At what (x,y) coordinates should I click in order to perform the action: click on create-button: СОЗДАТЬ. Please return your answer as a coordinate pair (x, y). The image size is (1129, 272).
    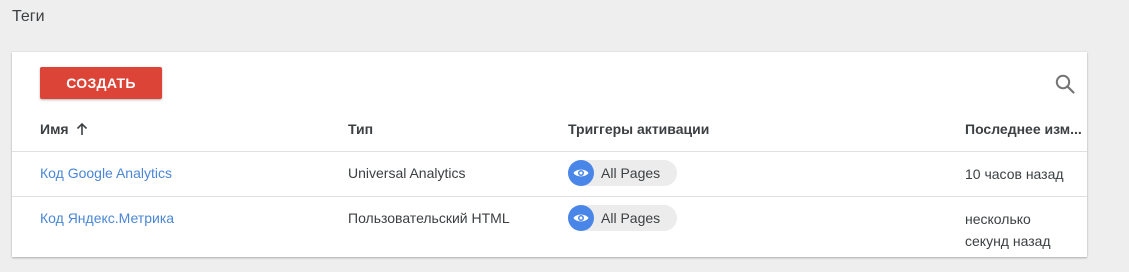
    Looking at the image, I should click on (101, 83).